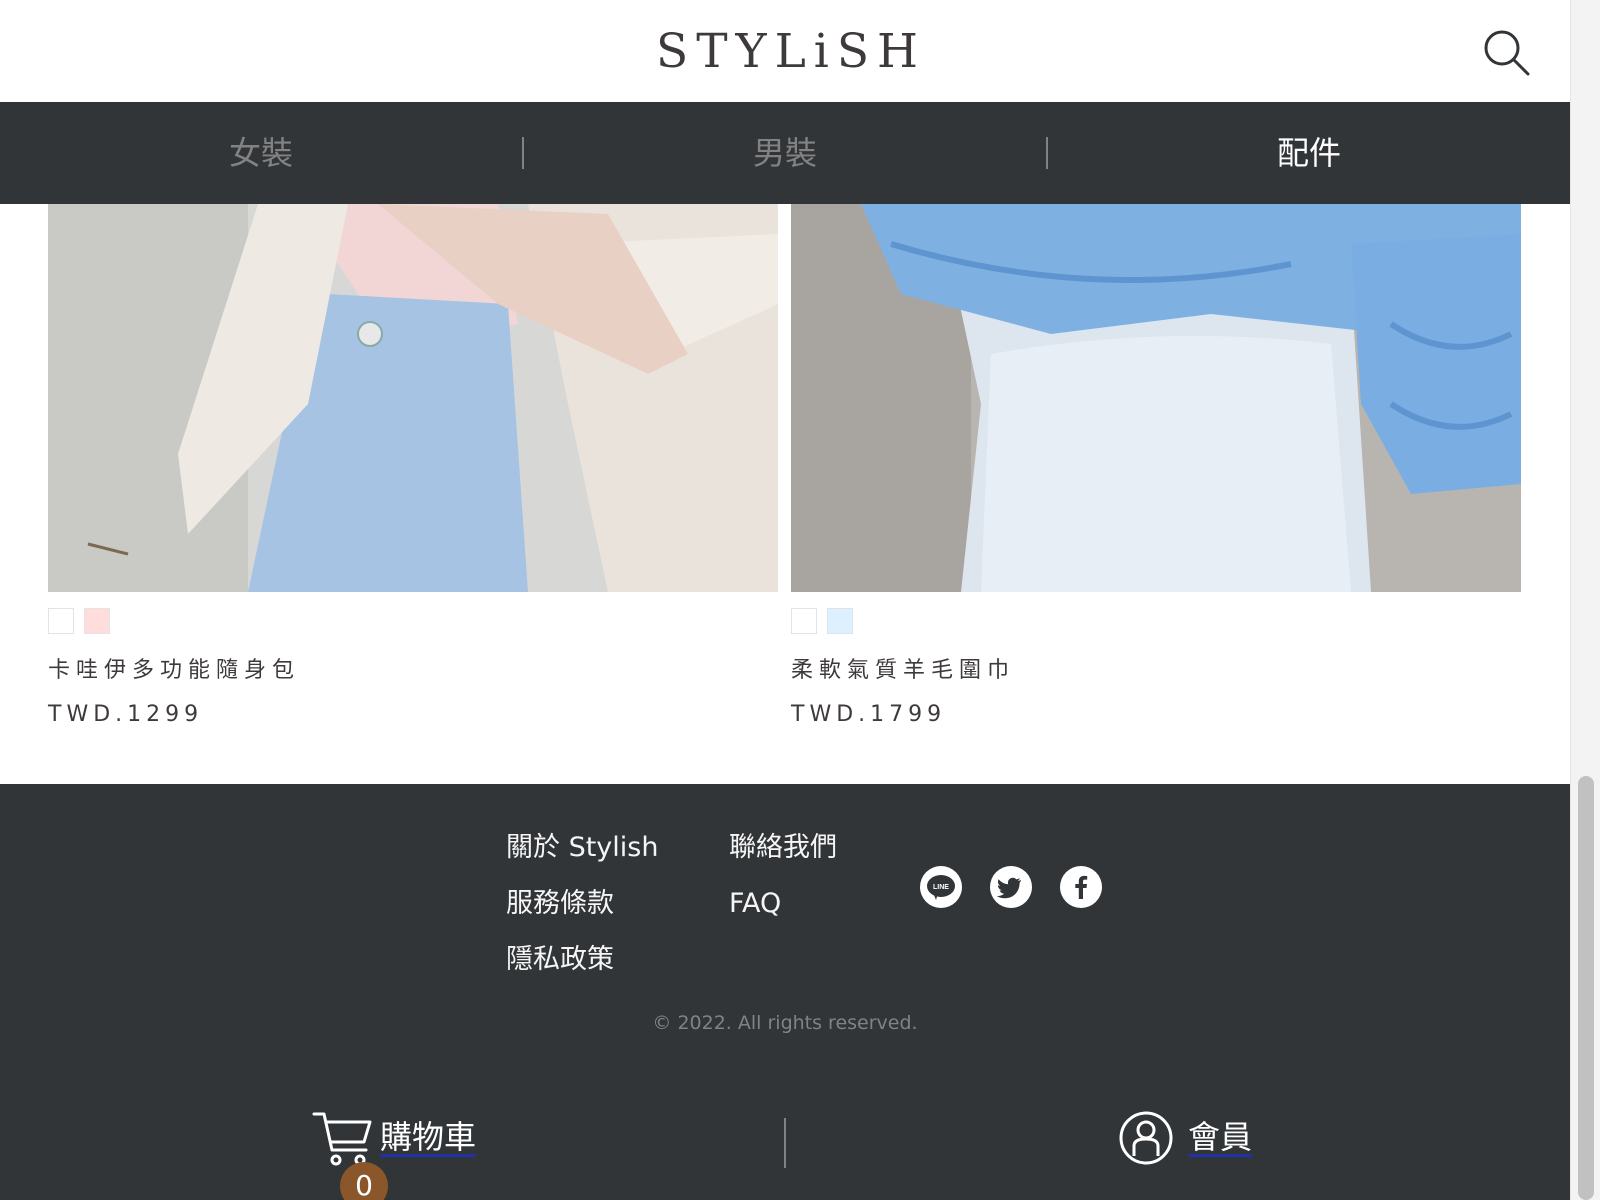 This screenshot has width=1600, height=1200. Describe the element at coordinates (261, 153) in the screenshot. I see `category-women: 女裝` at that location.